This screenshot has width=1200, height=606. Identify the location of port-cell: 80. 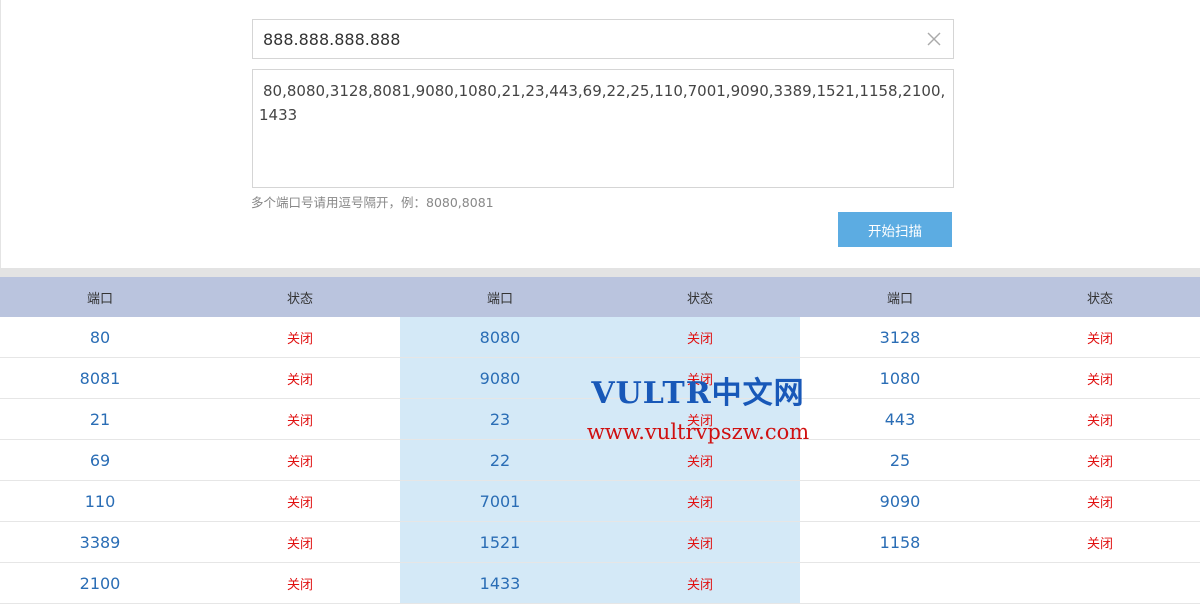
(100, 337).